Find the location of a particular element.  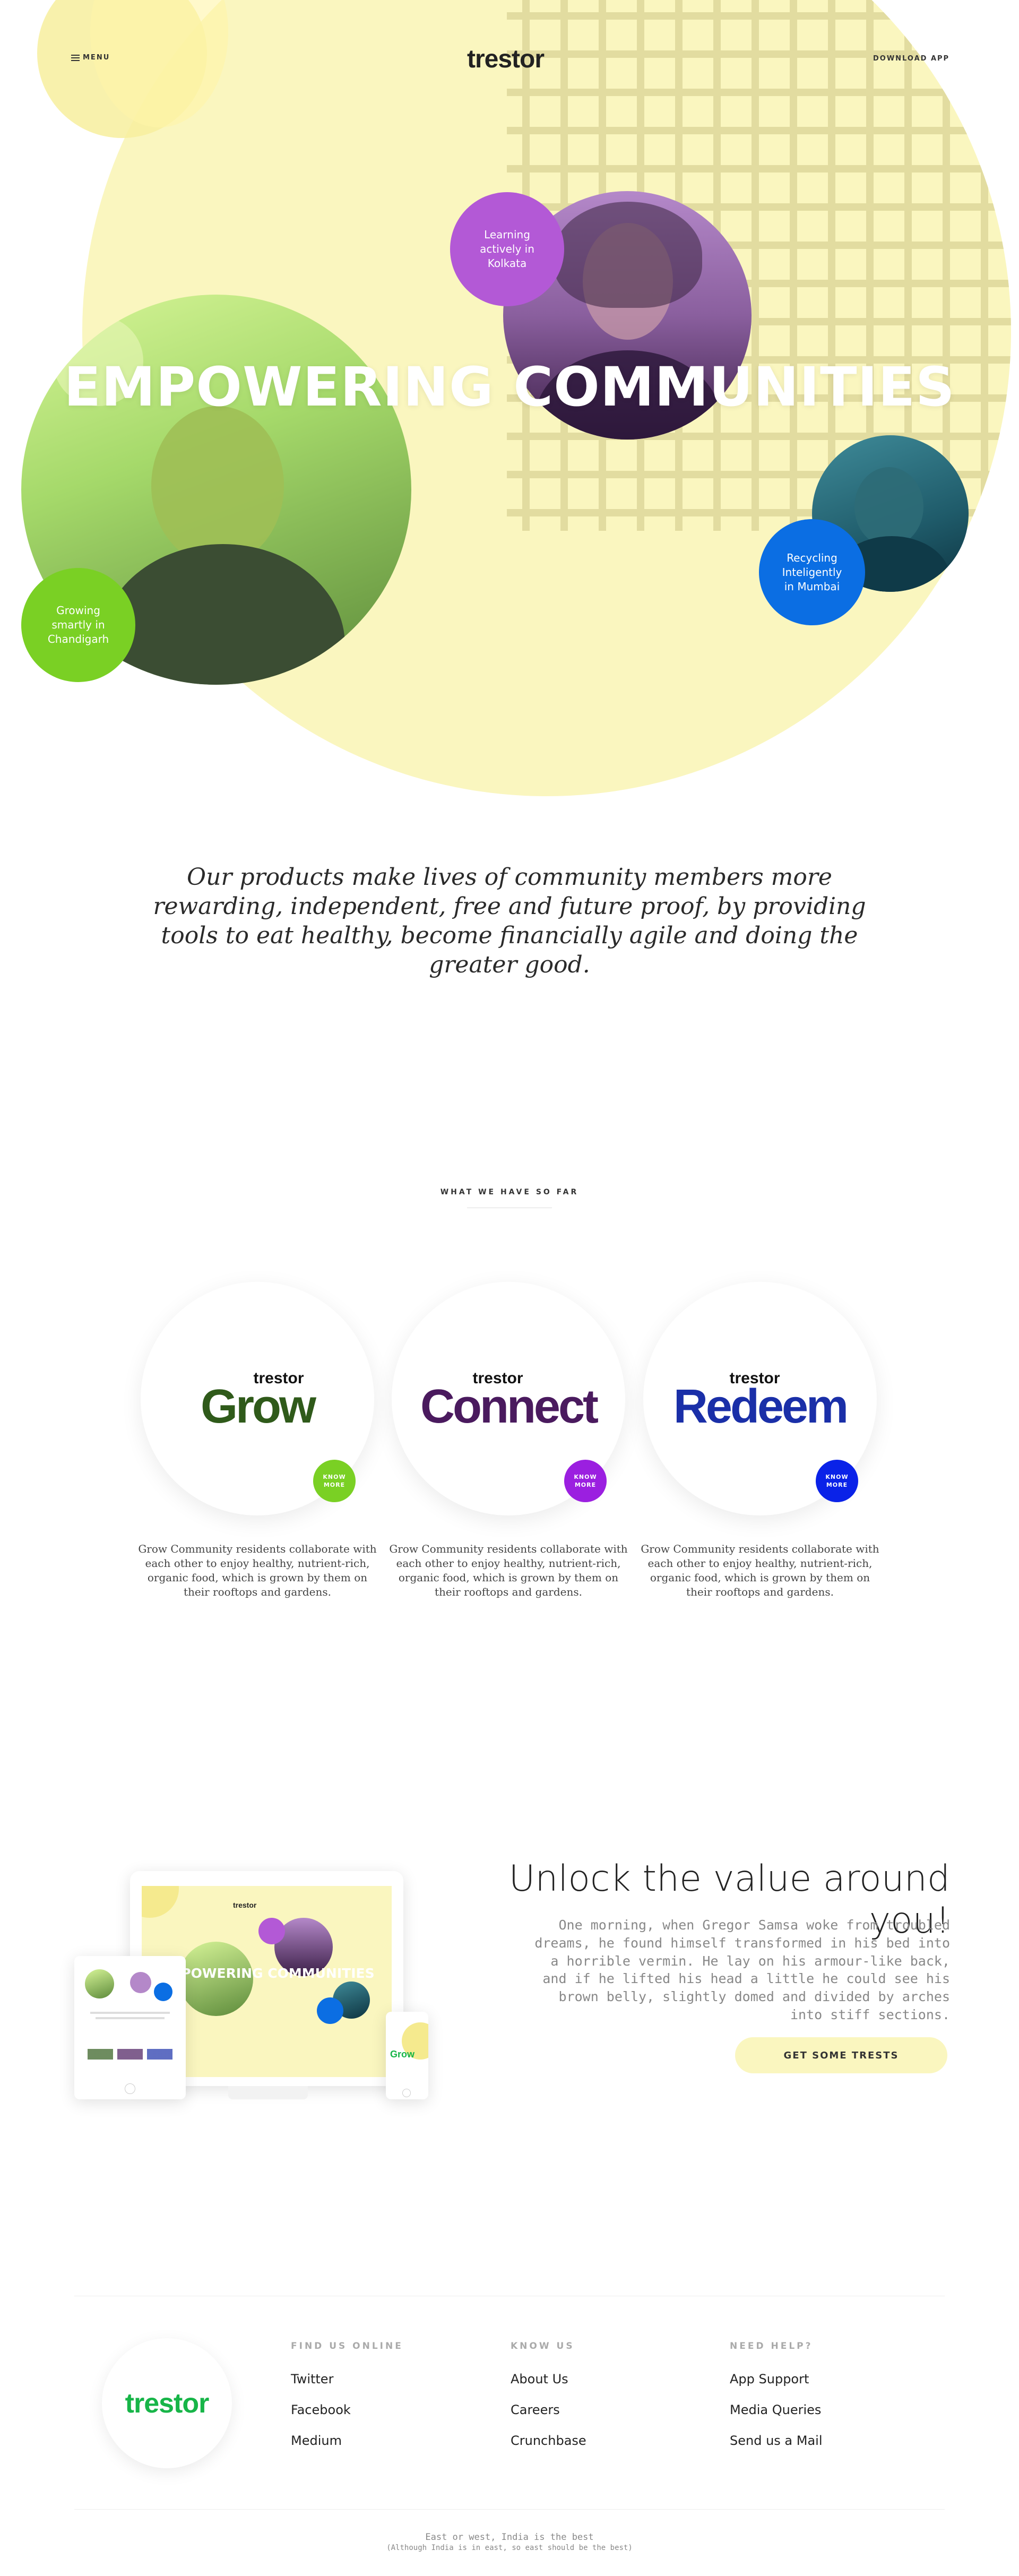

footer-link-app-support: App Support is located at coordinates (777, 2379).